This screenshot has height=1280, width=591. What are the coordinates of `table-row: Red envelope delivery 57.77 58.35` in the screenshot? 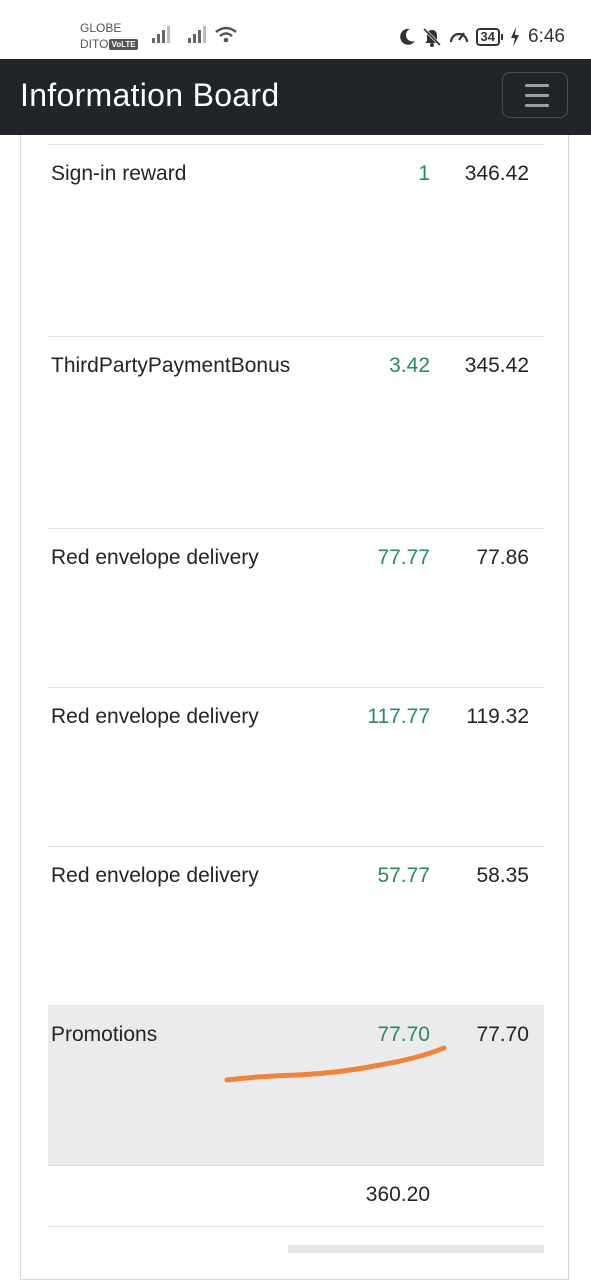 It's located at (296, 925).